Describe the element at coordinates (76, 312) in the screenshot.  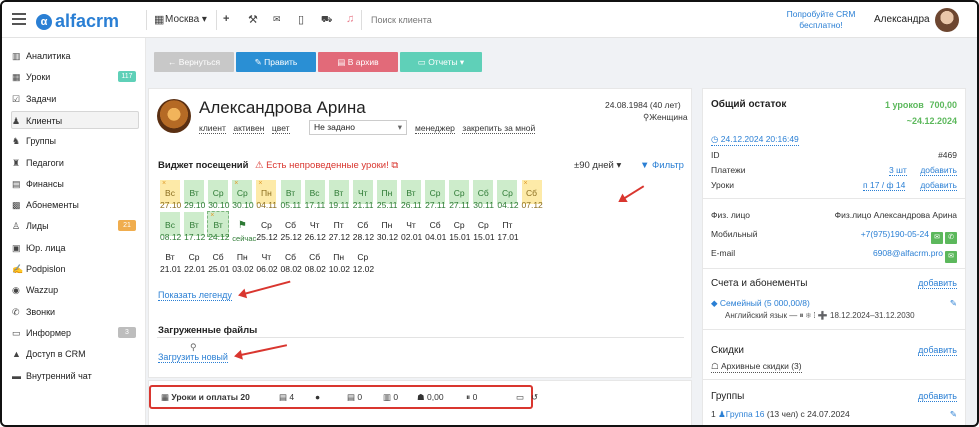
I see `sidebar-item-13: ✆ Звонки` at that location.